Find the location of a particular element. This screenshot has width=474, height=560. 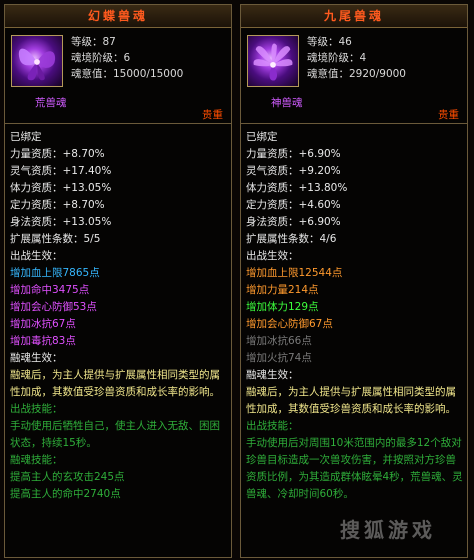

soul-value-stat: 魂意值：15000/15000 is located at coordinates (127, 74).